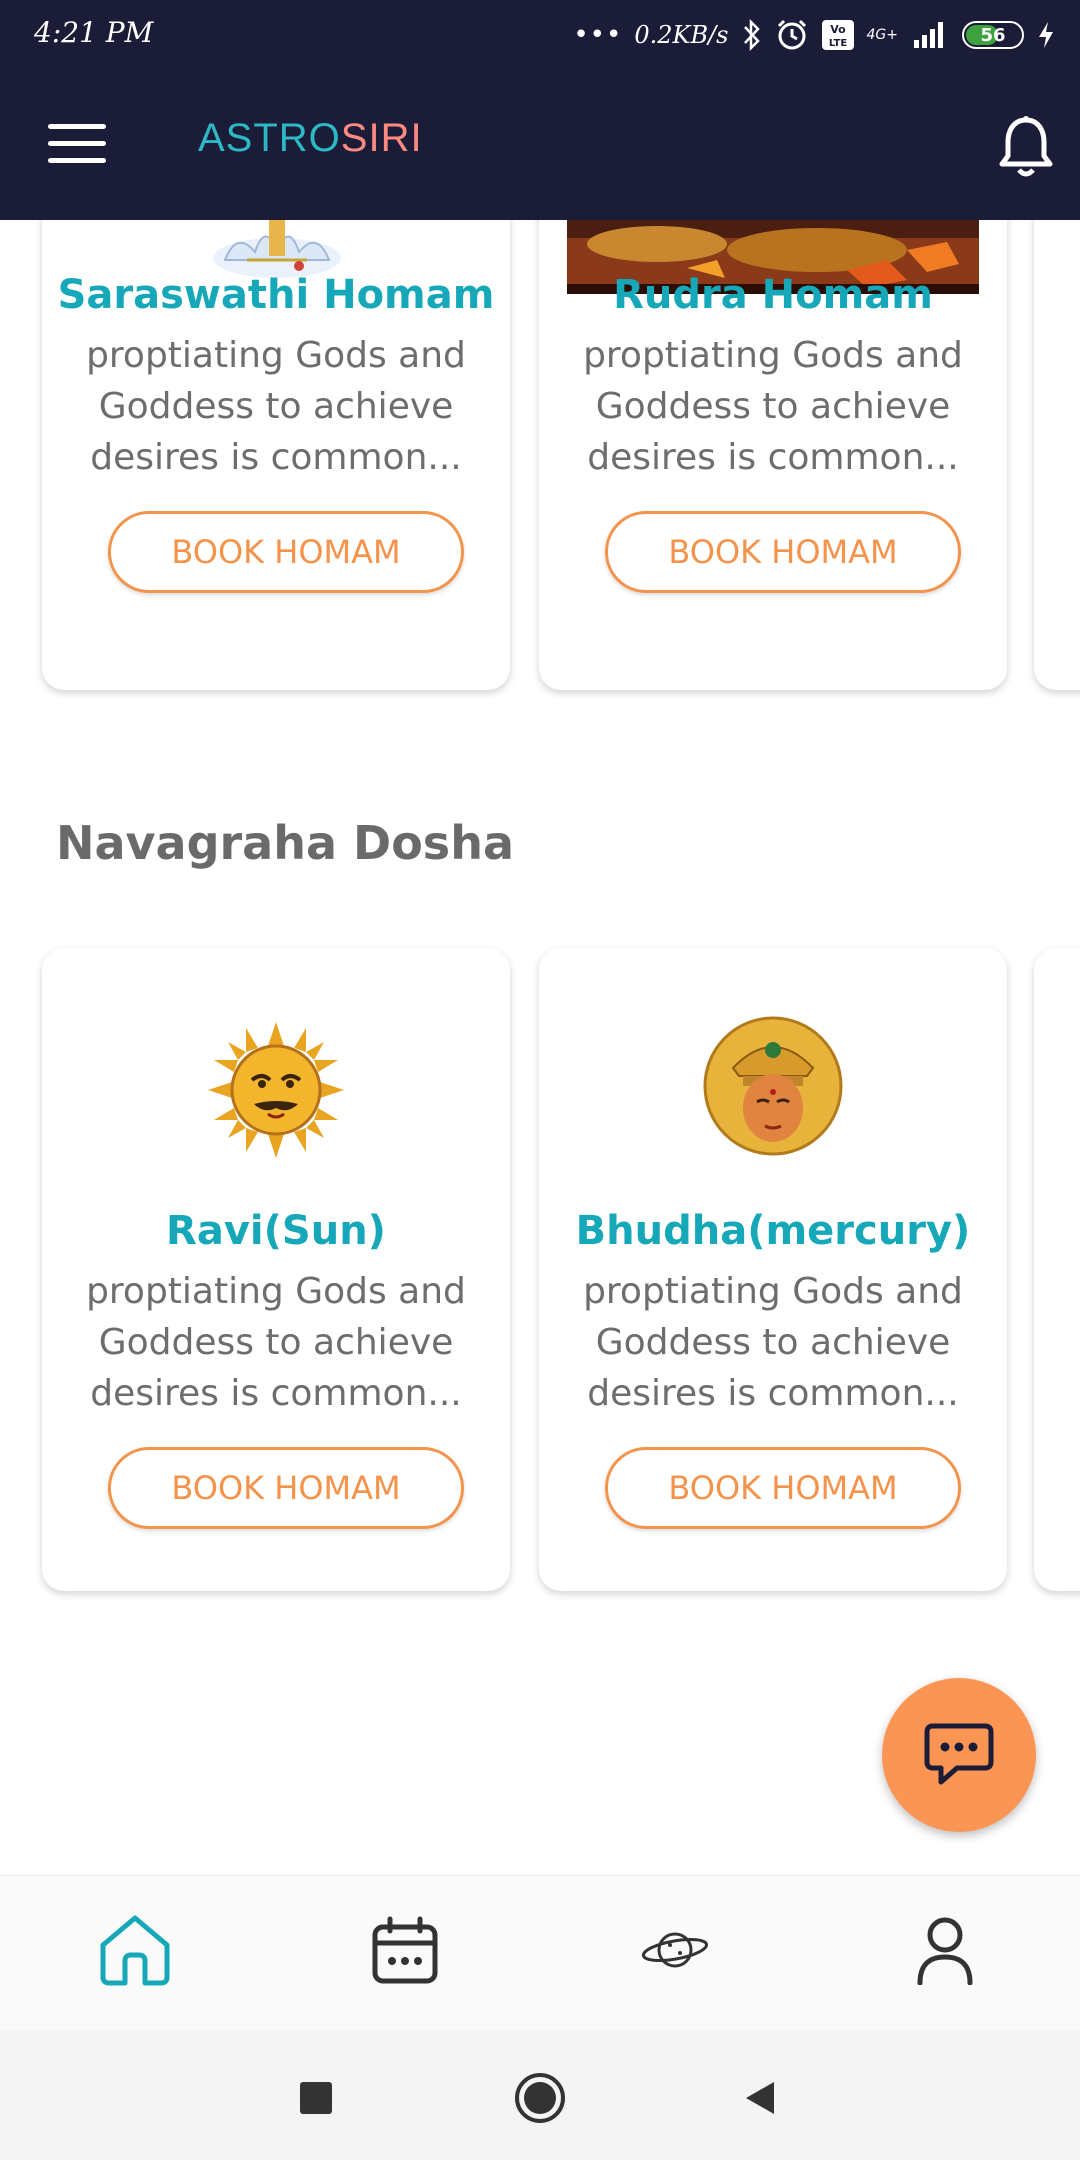  I want to click on navagraha-card-peek, so click(1057, 1269).